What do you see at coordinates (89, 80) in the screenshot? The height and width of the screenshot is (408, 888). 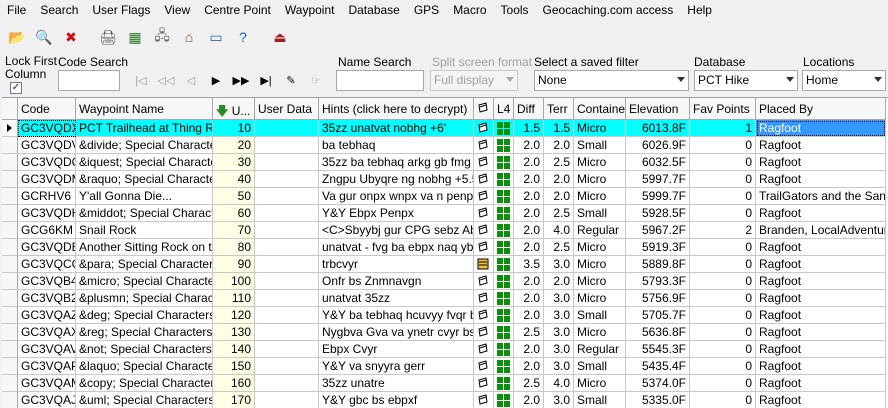 I see `code-search-input` at bounding box center [89, 80].